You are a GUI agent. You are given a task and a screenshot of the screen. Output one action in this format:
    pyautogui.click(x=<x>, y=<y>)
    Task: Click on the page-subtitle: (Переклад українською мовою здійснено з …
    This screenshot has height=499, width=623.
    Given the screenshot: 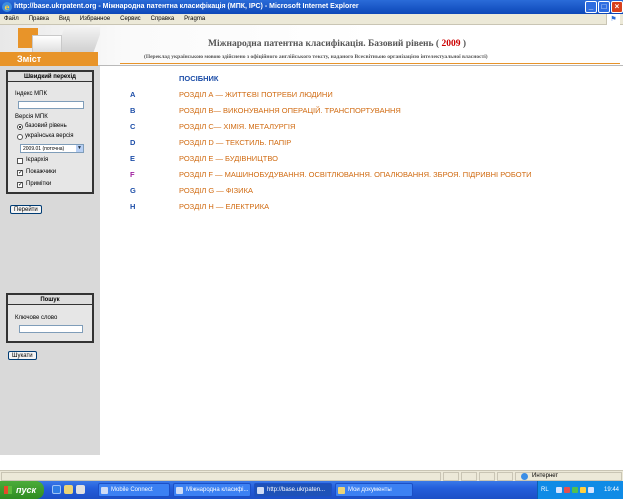 What is the action you would take?
    pyautogui.click(x=316, y=57)
    